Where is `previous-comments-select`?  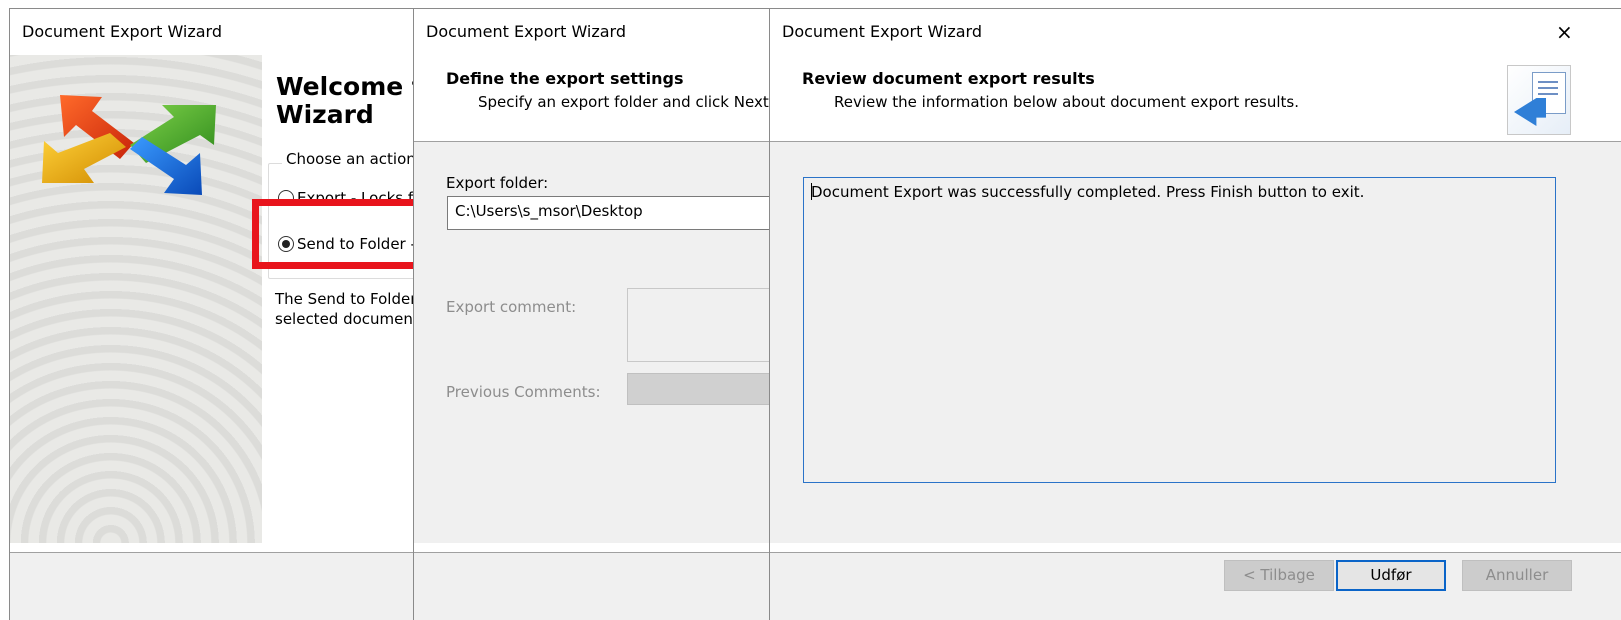 previous-comments-select is located at coordinates (698, 389).